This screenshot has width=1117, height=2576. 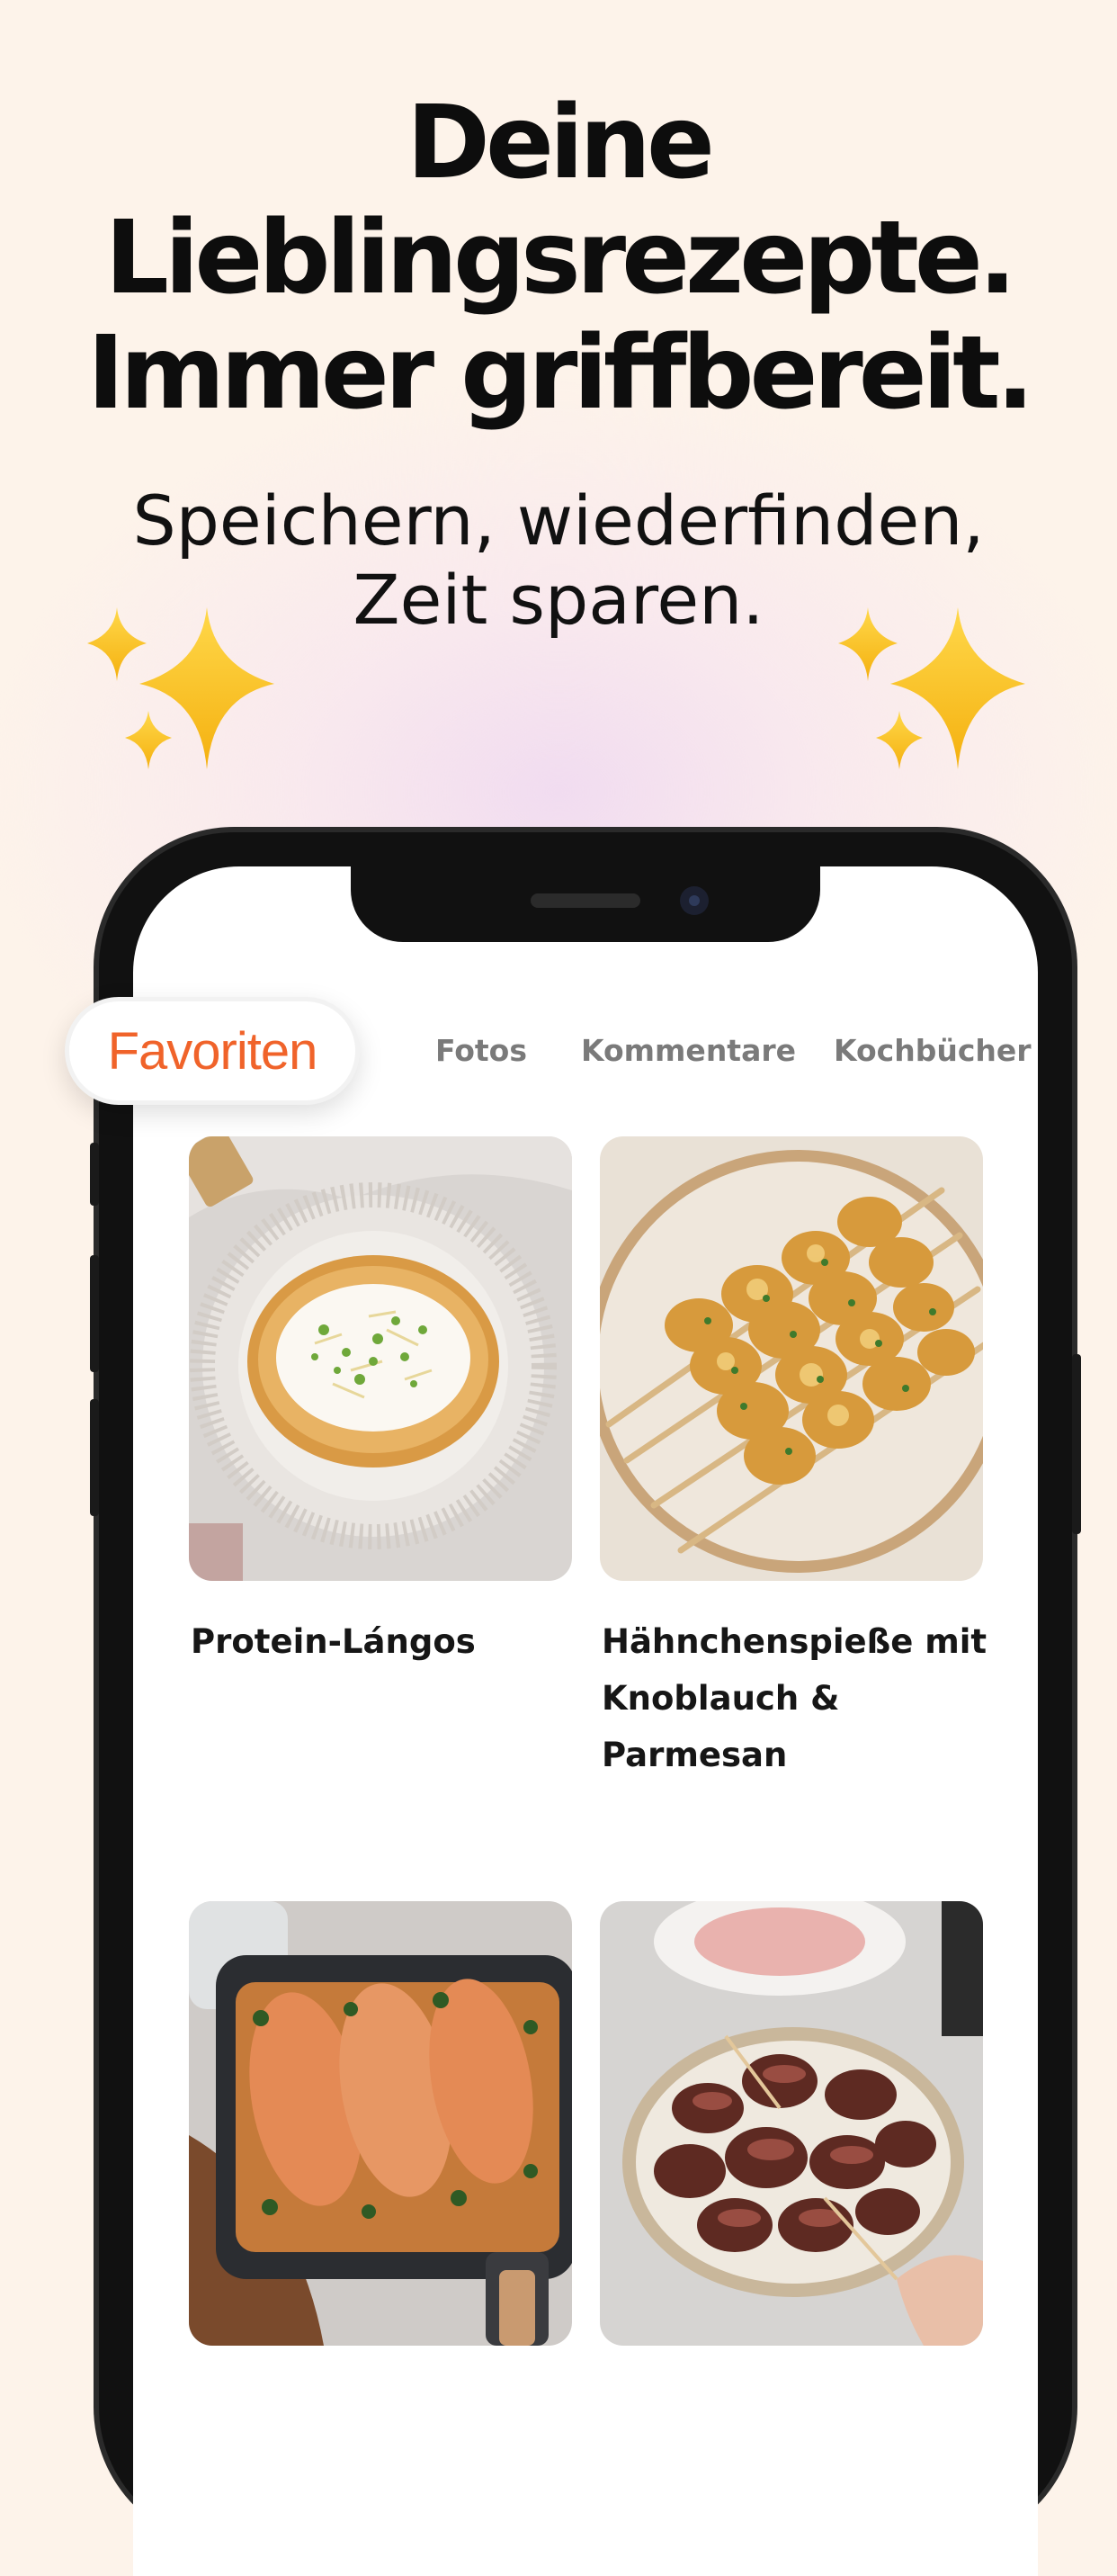 I want to click on recipe-title: Hähnchenspieße mit Knoblauch & Parmesan, so click(x=795, y=1698).